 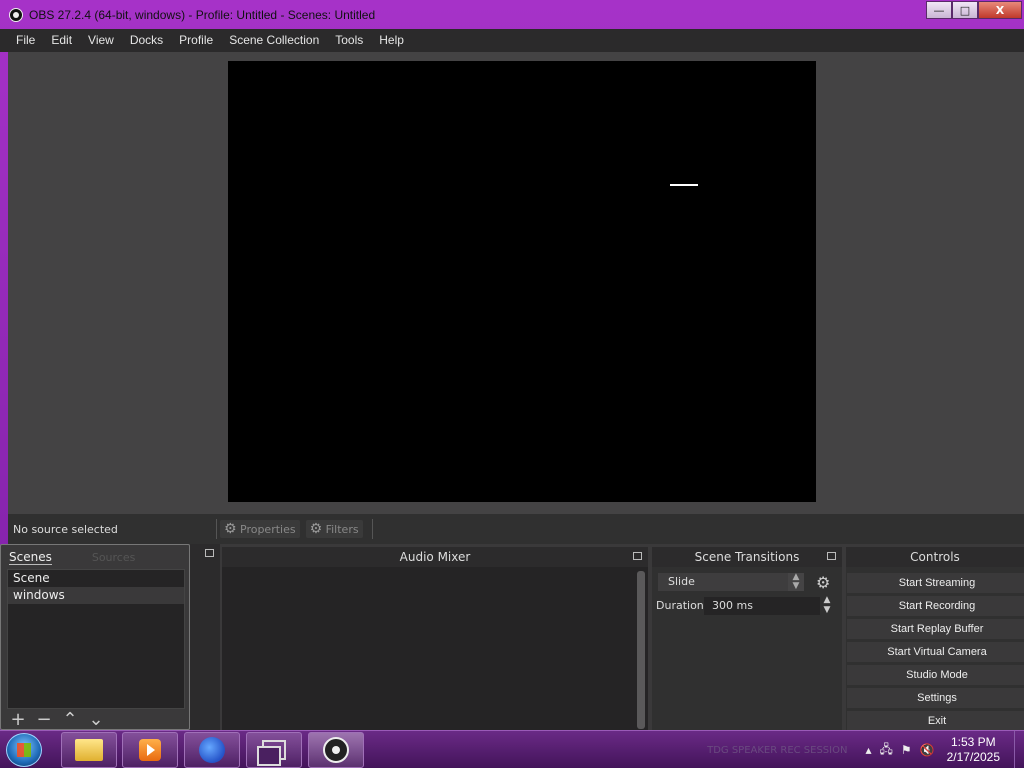 I want to click on scene-transitions-panel: Slide ▲ ▼ ⚙ Duration 300 ms ▲ ▼, so click(x=747, y=648).